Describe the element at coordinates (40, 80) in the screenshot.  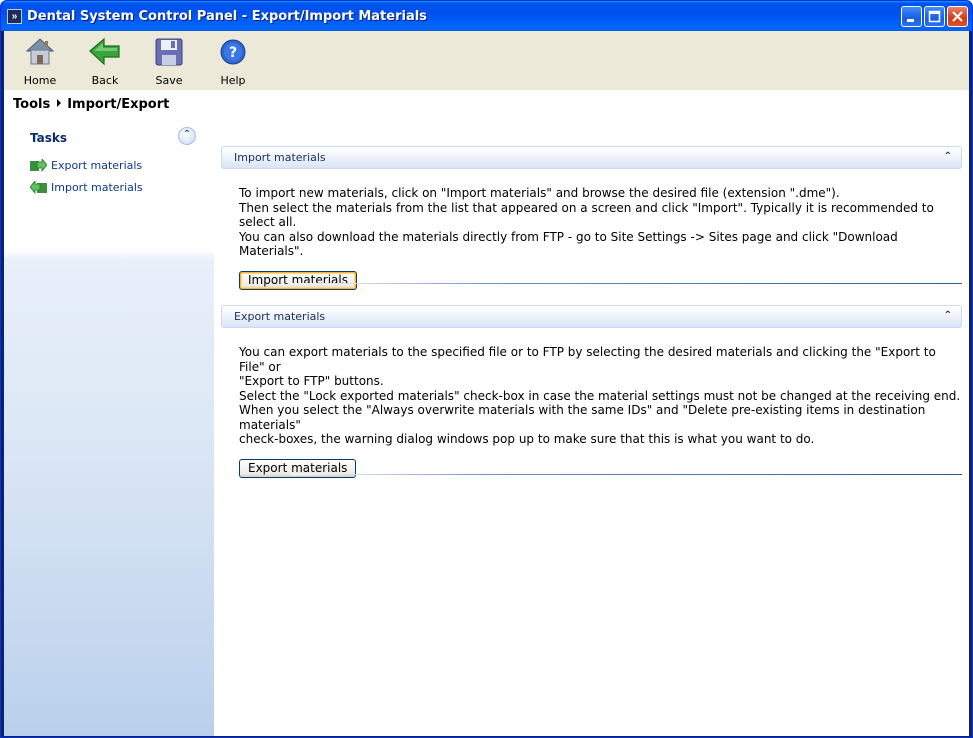
I see `home-label: Home` at that location.